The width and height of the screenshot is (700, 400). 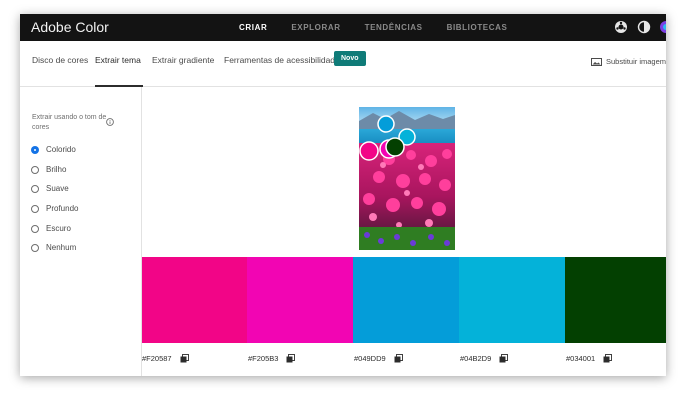 I want to click on radio-suave: Suave, so click(x=50, y=188).